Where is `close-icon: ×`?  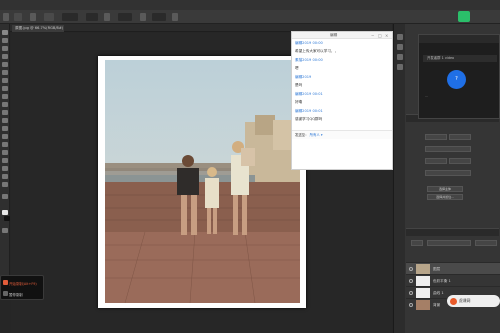
close-icon: × is located at coordinates (386, 35).